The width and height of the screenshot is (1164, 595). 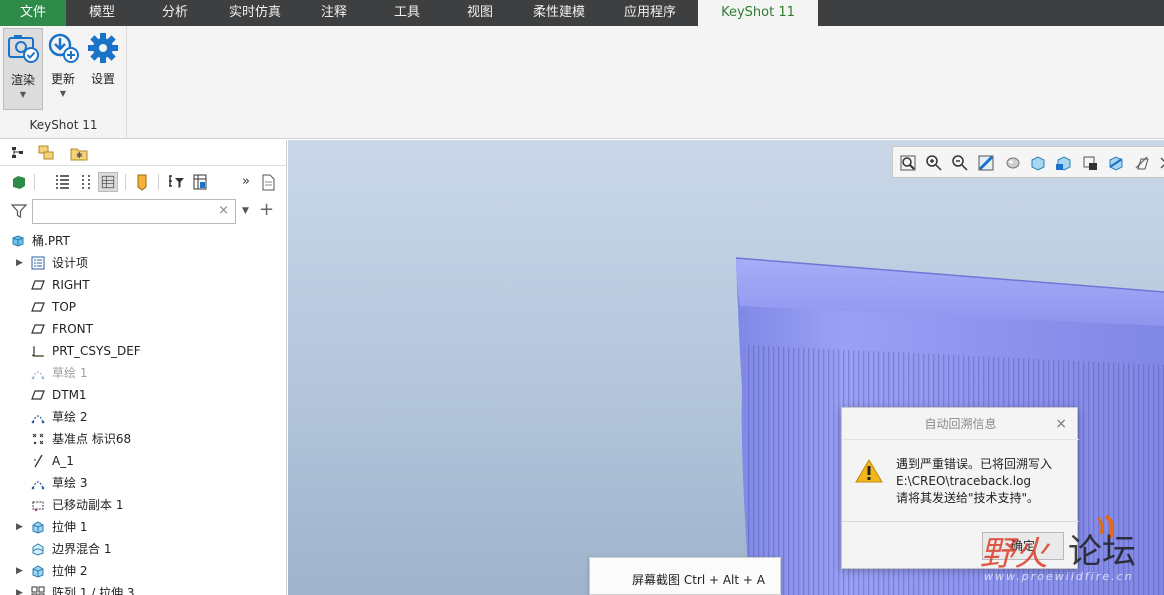 What do you see at coordinates (1102, 552) in the screenshot?
I see `watermark-brand-b: 论坛` at bounding box center [1102, 552].